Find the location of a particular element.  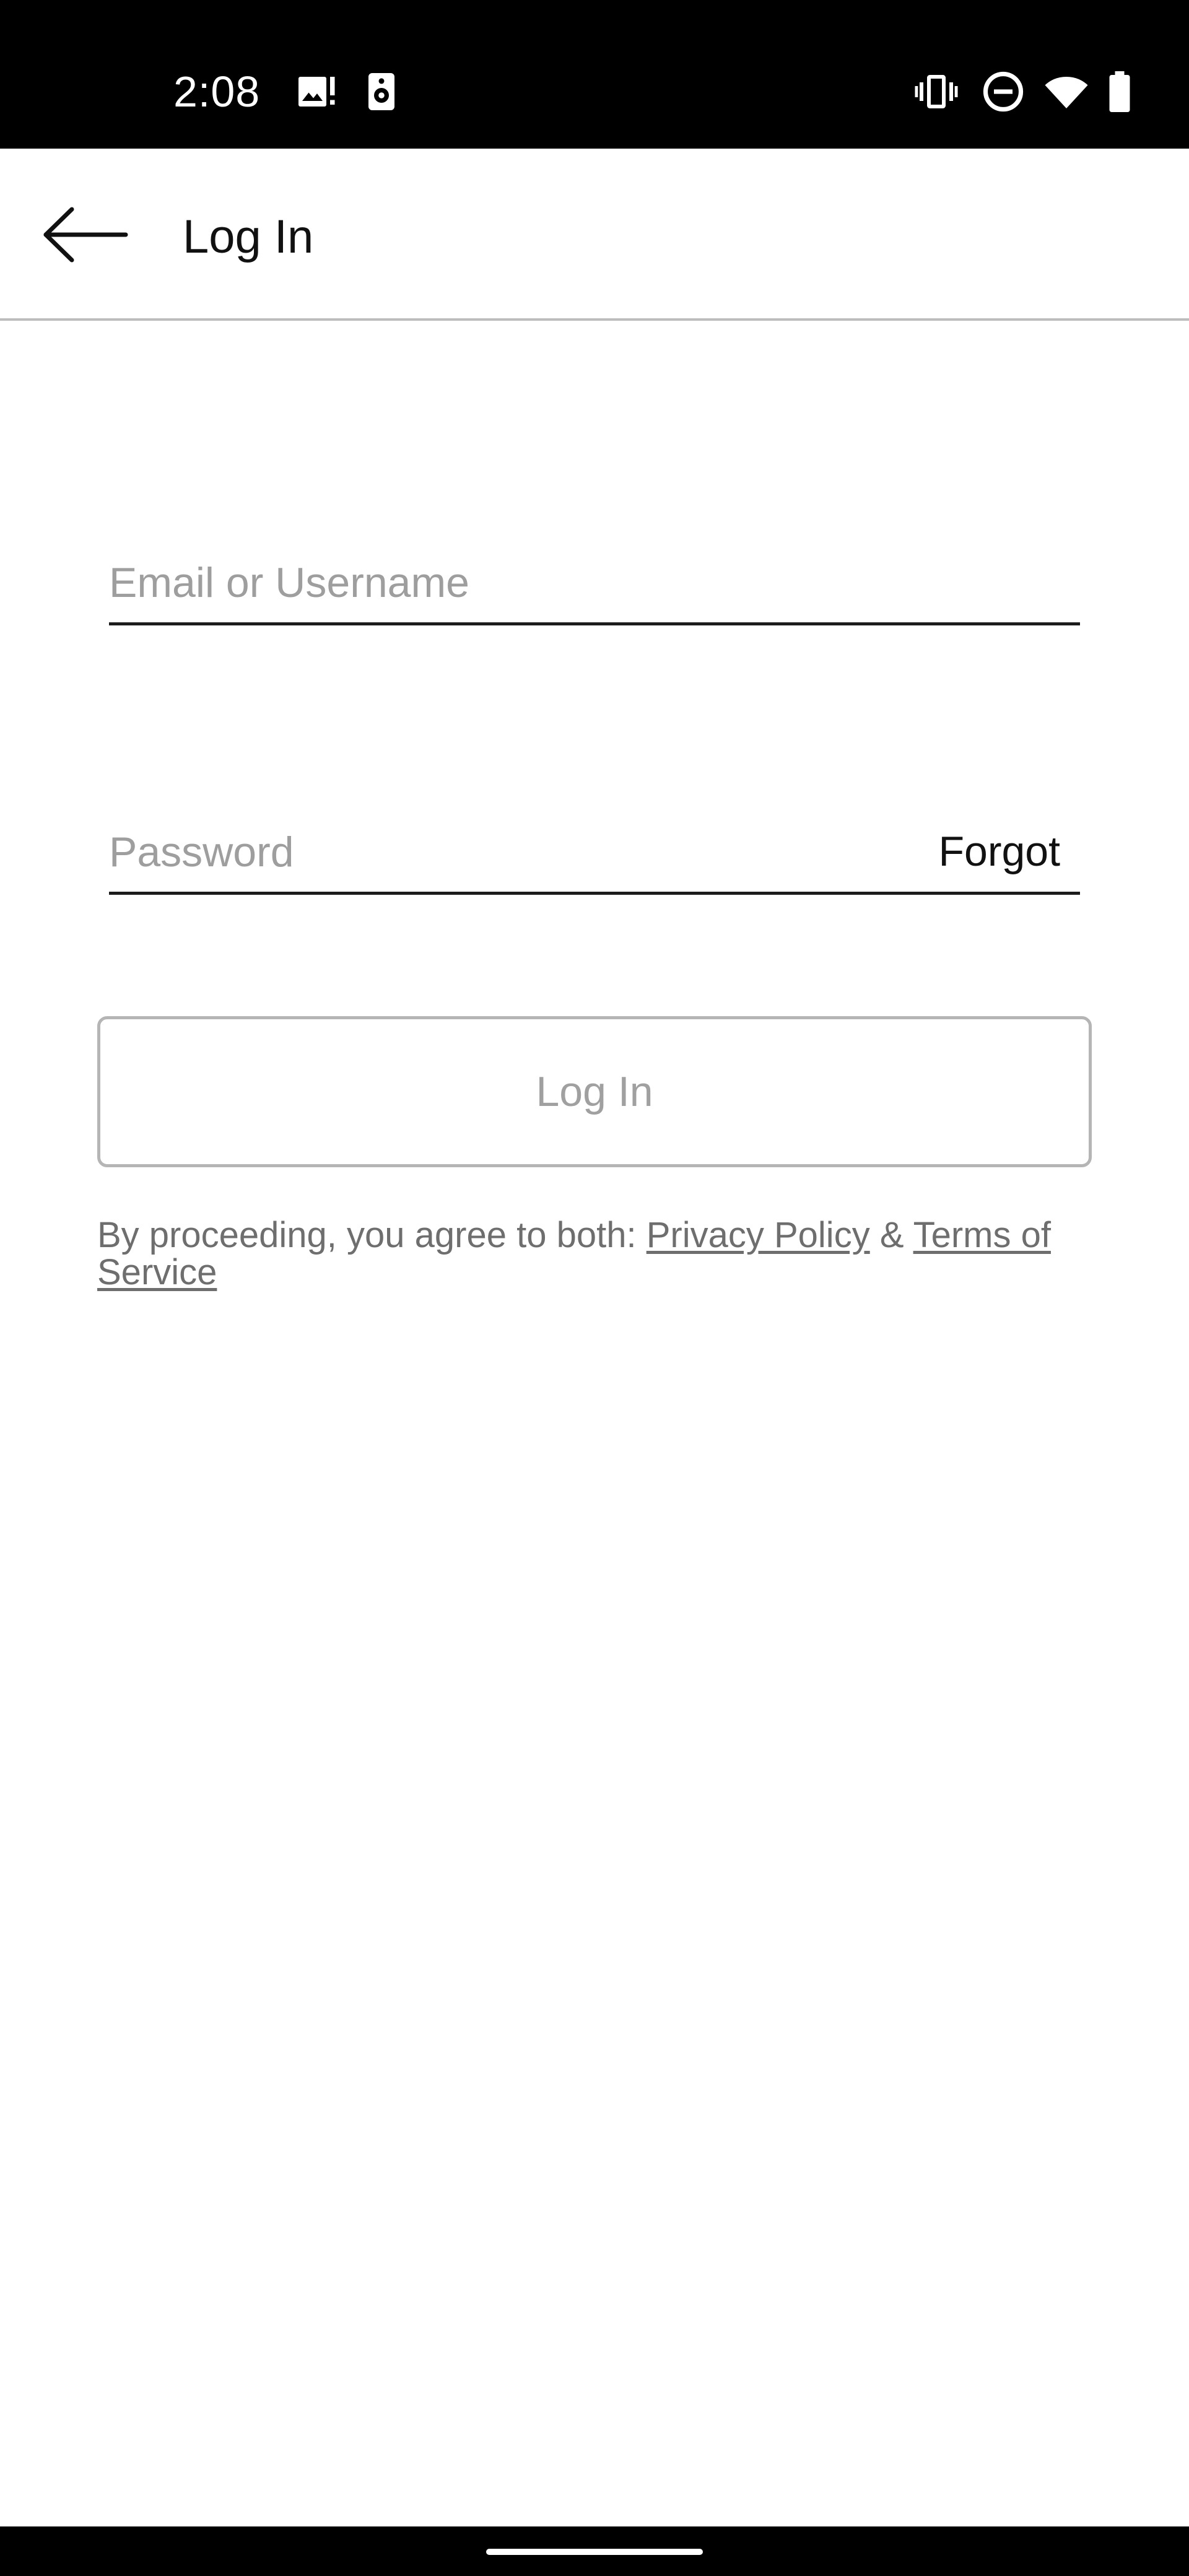

status-time: 2:08 is located at coordinates (217, 91).